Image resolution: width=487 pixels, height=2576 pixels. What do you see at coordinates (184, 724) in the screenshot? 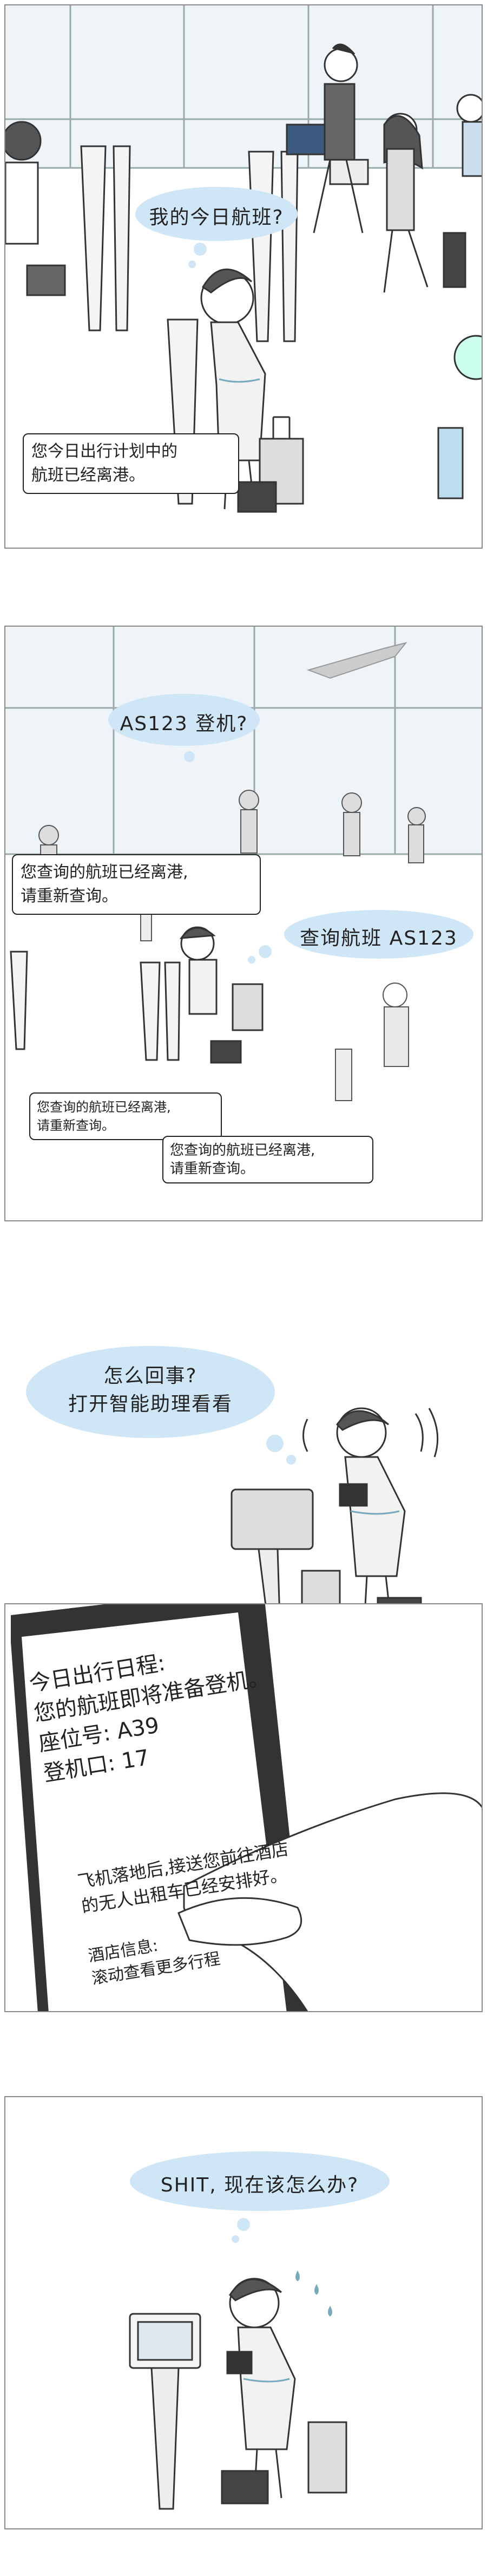
I see `thought-bubble: AS123 登机?` at bounding box center [184, 724].